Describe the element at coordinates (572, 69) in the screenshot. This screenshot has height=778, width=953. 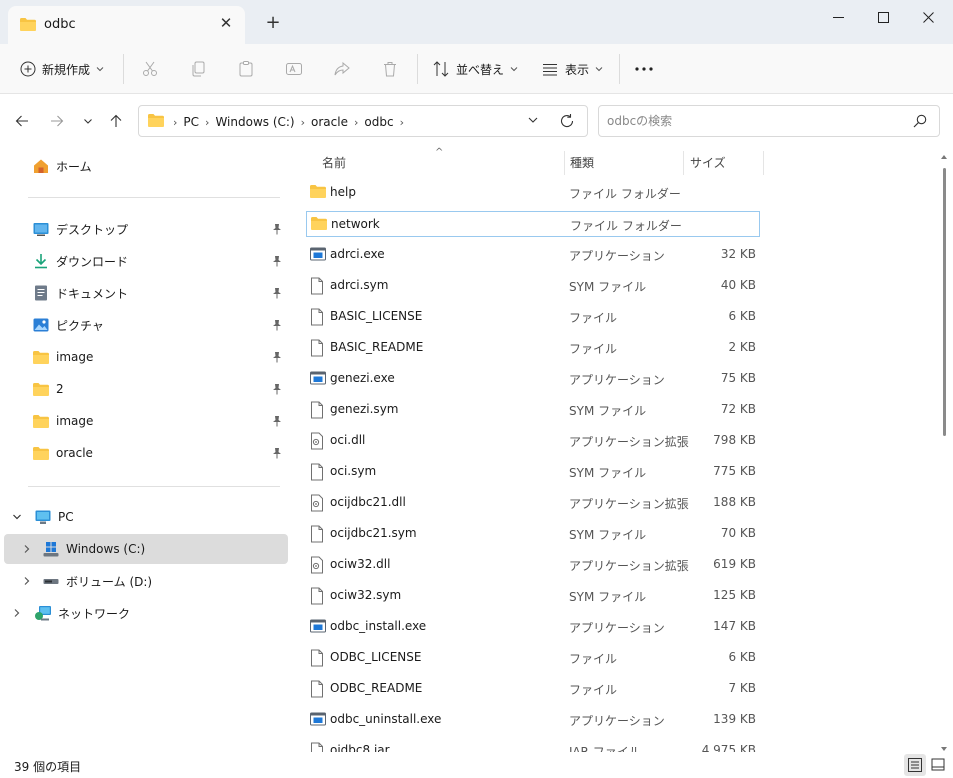
I see `view-button: 表示` at that location.